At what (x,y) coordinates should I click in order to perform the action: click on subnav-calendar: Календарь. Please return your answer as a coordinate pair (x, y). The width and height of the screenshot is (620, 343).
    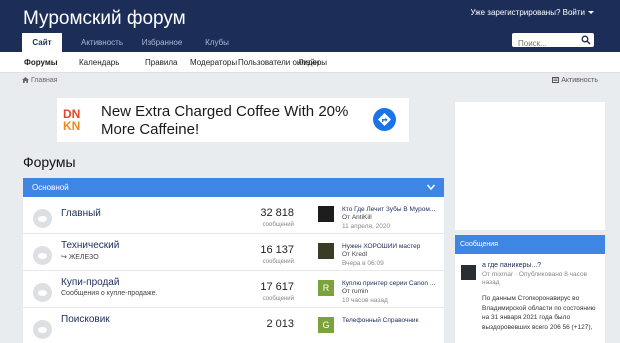
    Looking at the image, I should click on (99, 62).